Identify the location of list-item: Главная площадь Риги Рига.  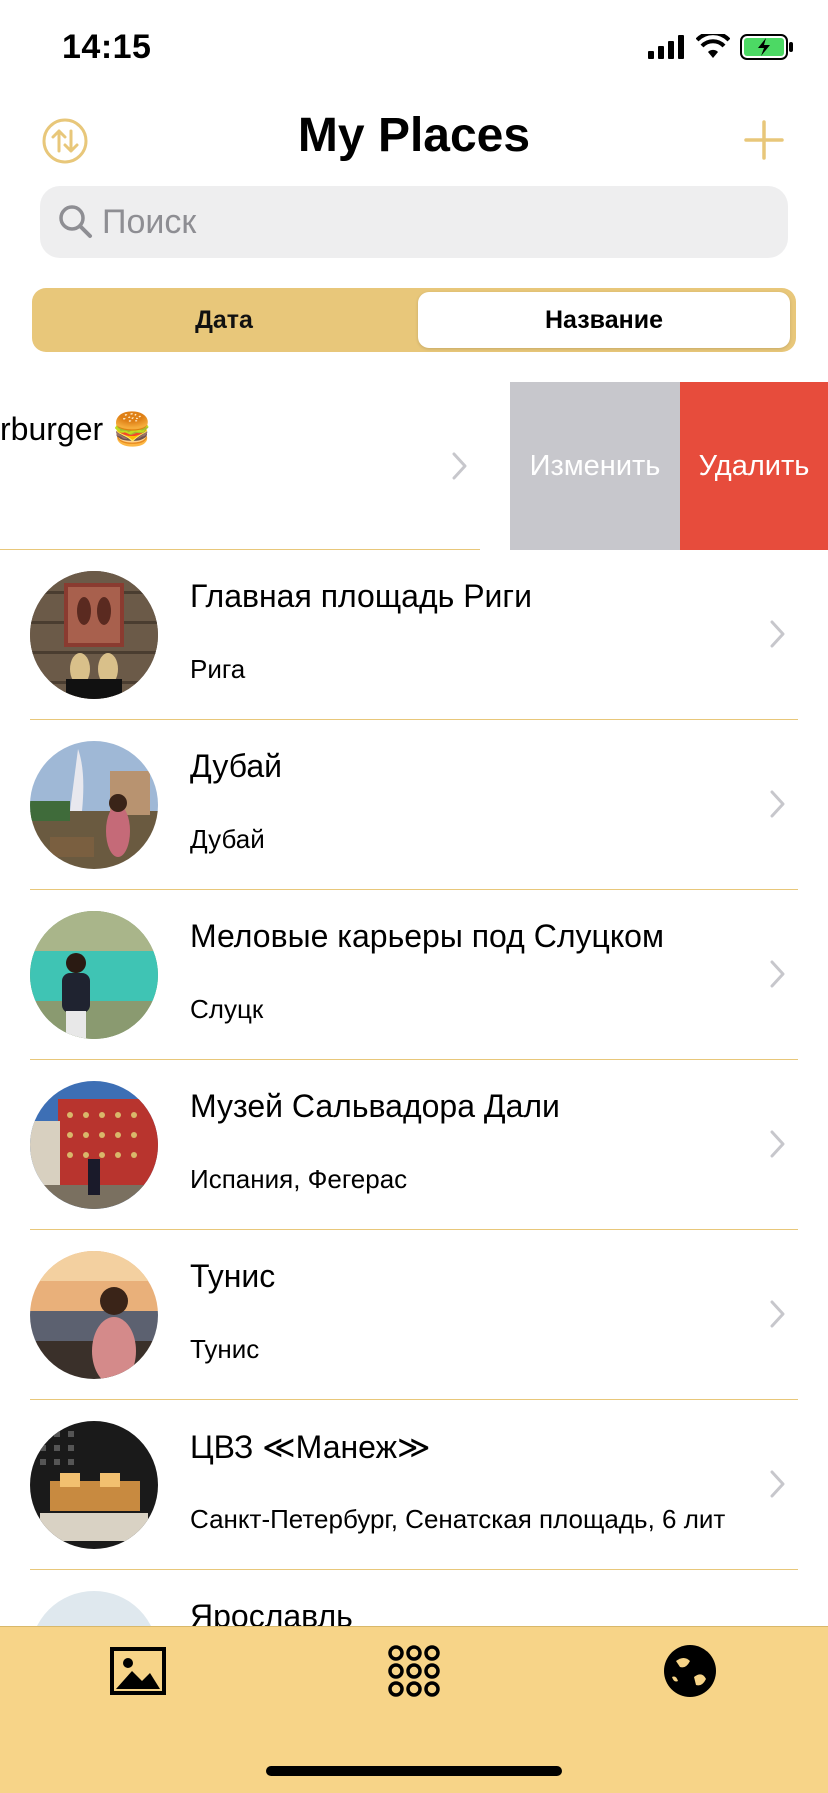
(414, 635).